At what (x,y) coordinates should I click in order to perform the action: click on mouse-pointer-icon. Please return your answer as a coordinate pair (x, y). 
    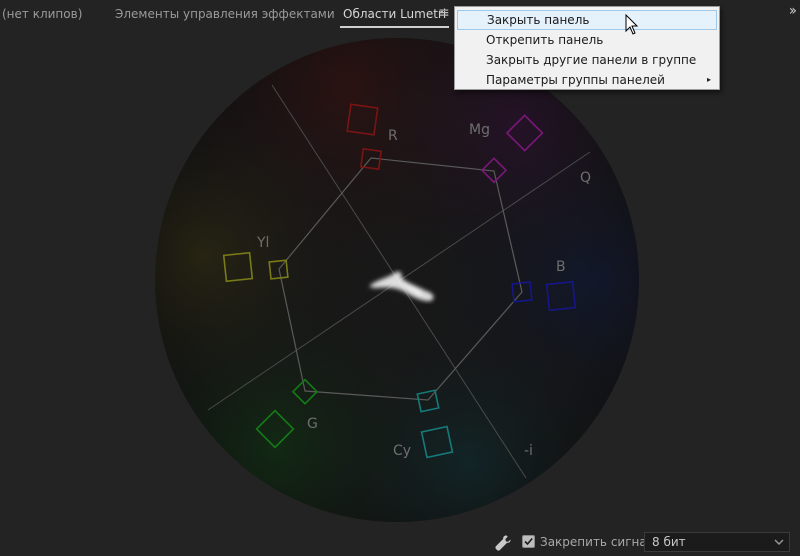
    Looking at the image, I should click on (632, 24).